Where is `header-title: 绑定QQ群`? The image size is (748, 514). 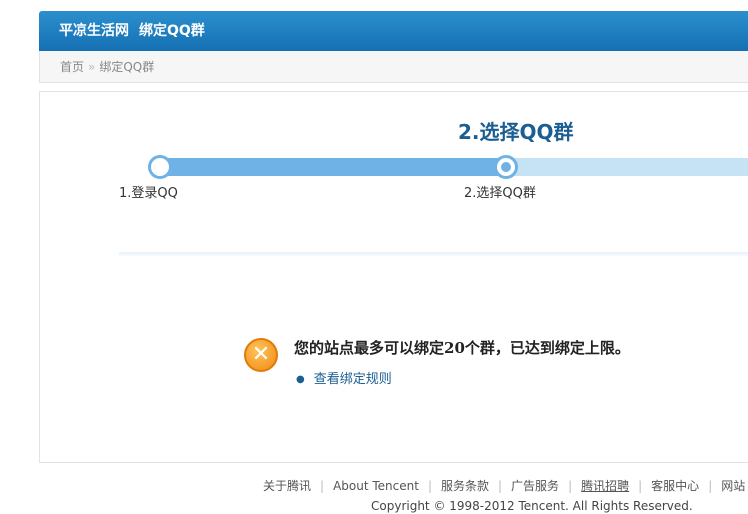 header-title: 绑定QQ群 is located at coordinates (172, 31).